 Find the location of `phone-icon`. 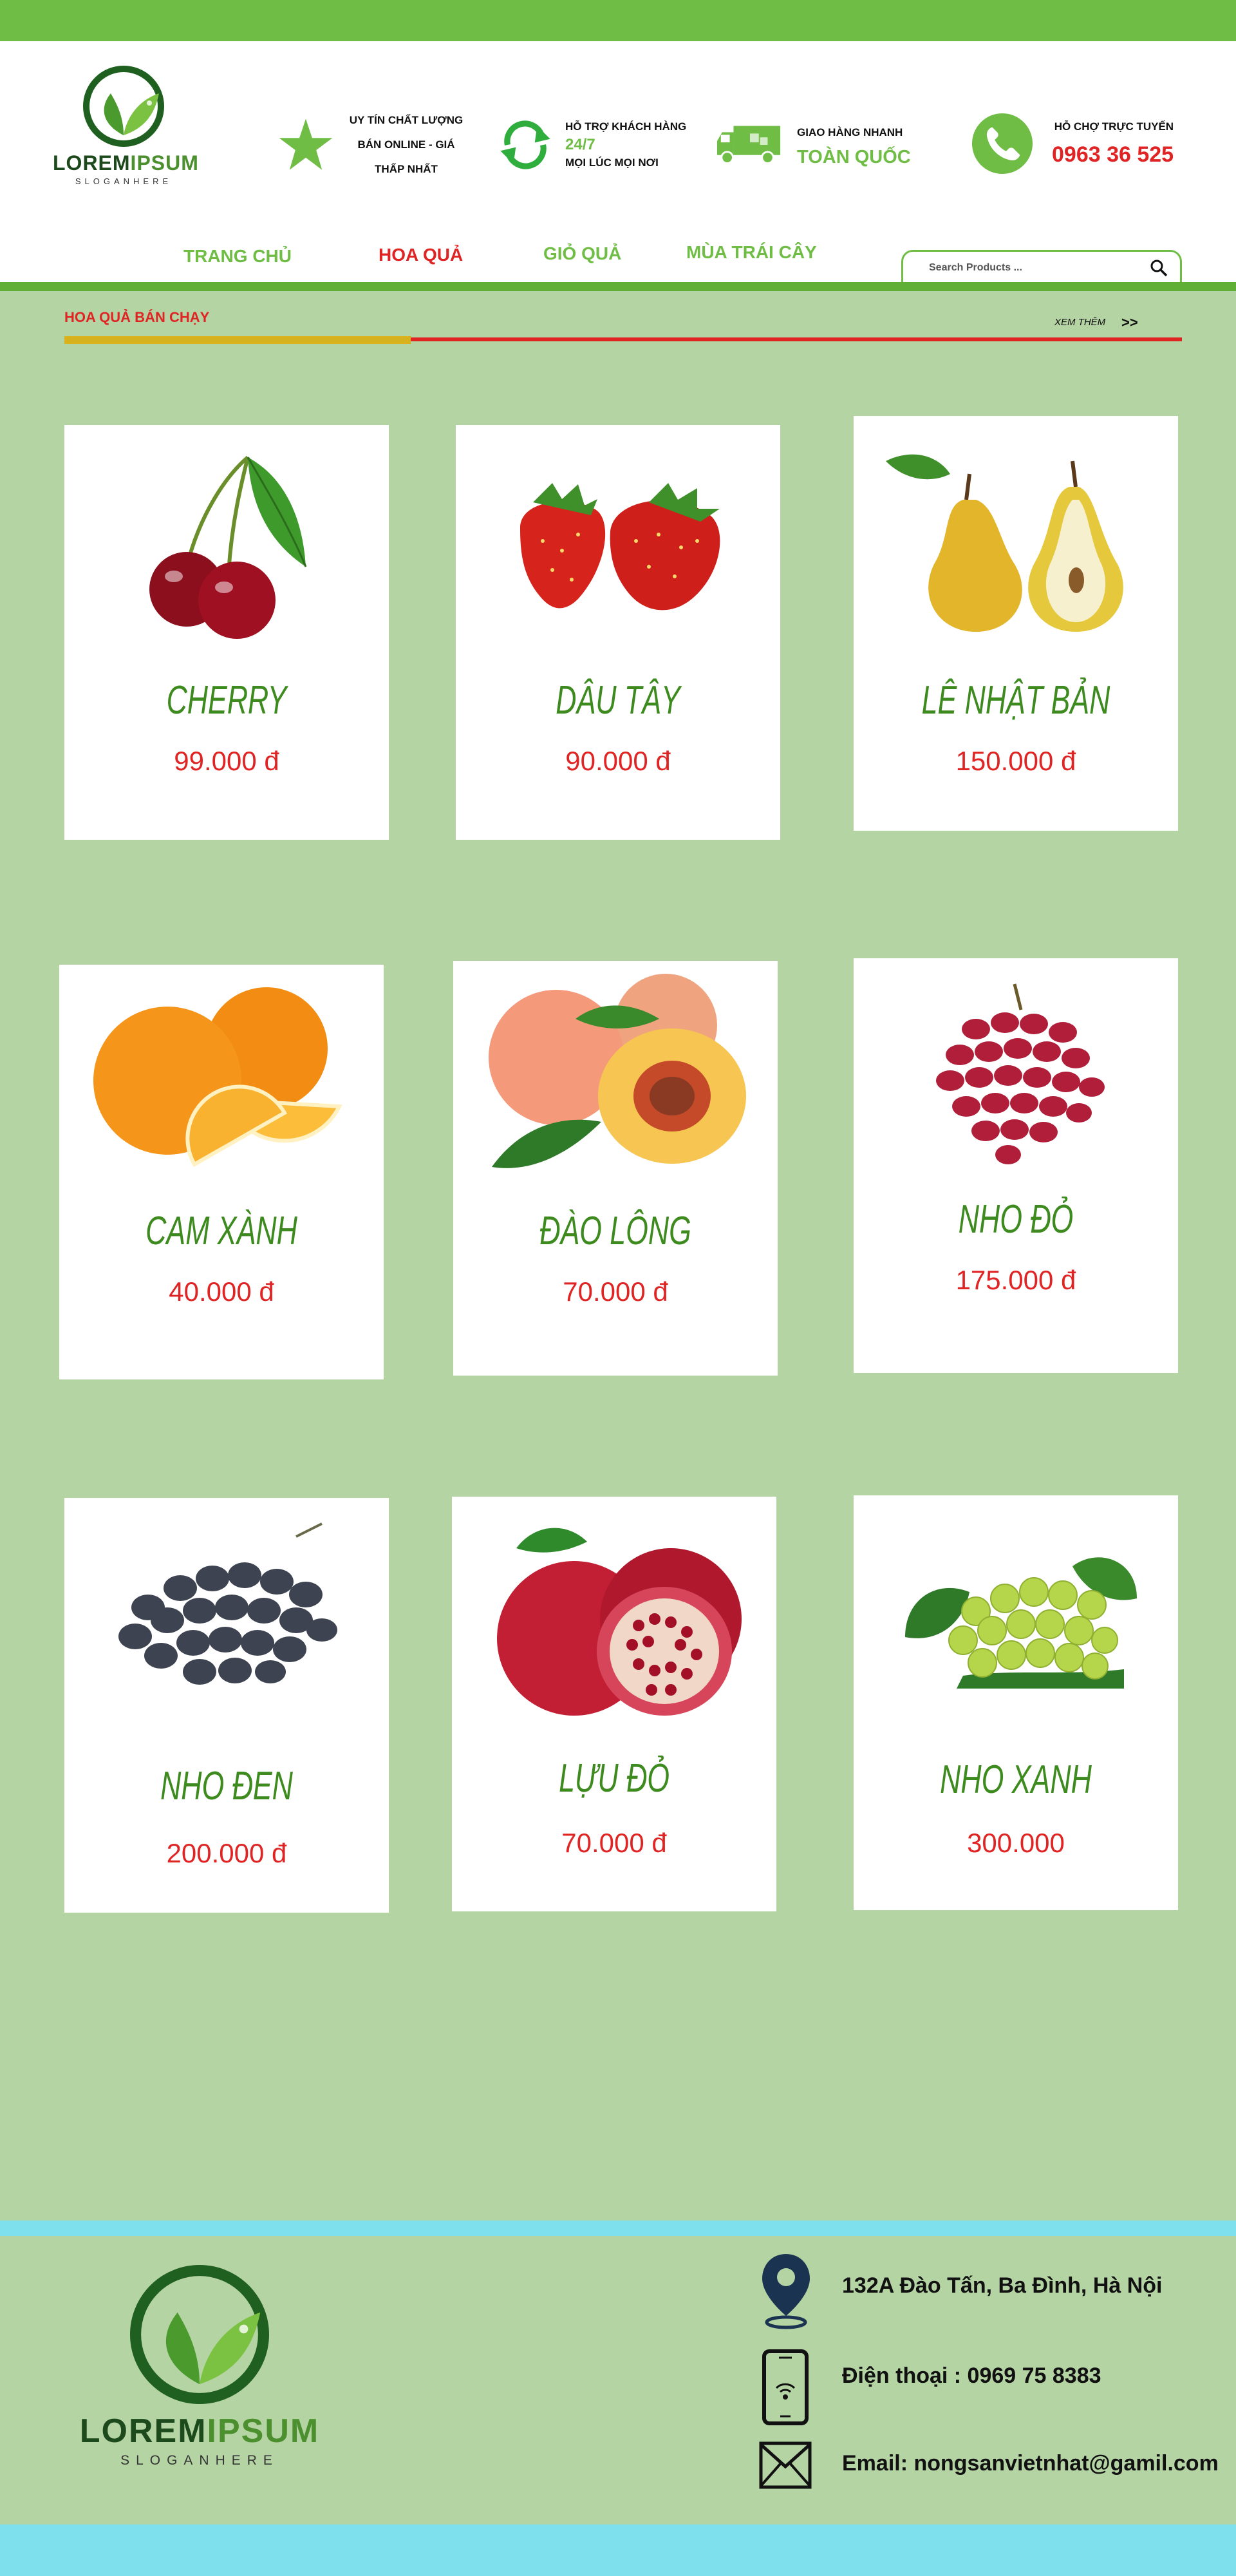

phone-icon is located at coordinates (1002, 144).